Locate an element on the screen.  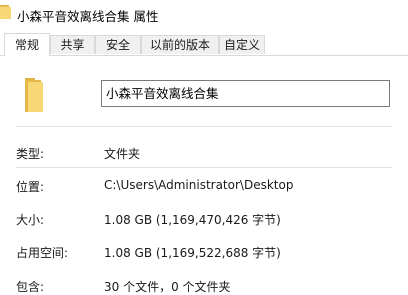
contains-value: 30 个文件，0 个文件夹 is located at coordinates (167, 287).